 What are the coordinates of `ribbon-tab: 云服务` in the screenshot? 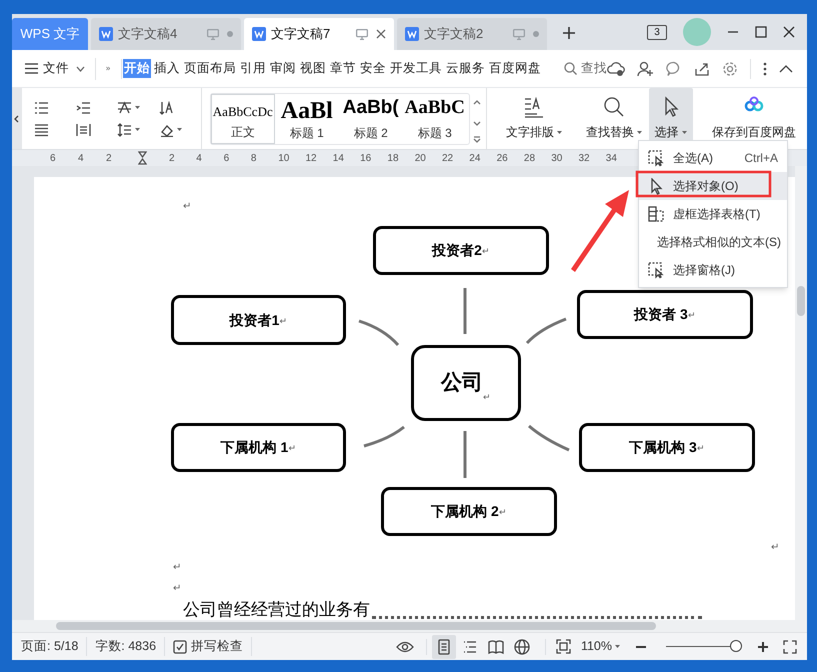 It's located at (465, 68).